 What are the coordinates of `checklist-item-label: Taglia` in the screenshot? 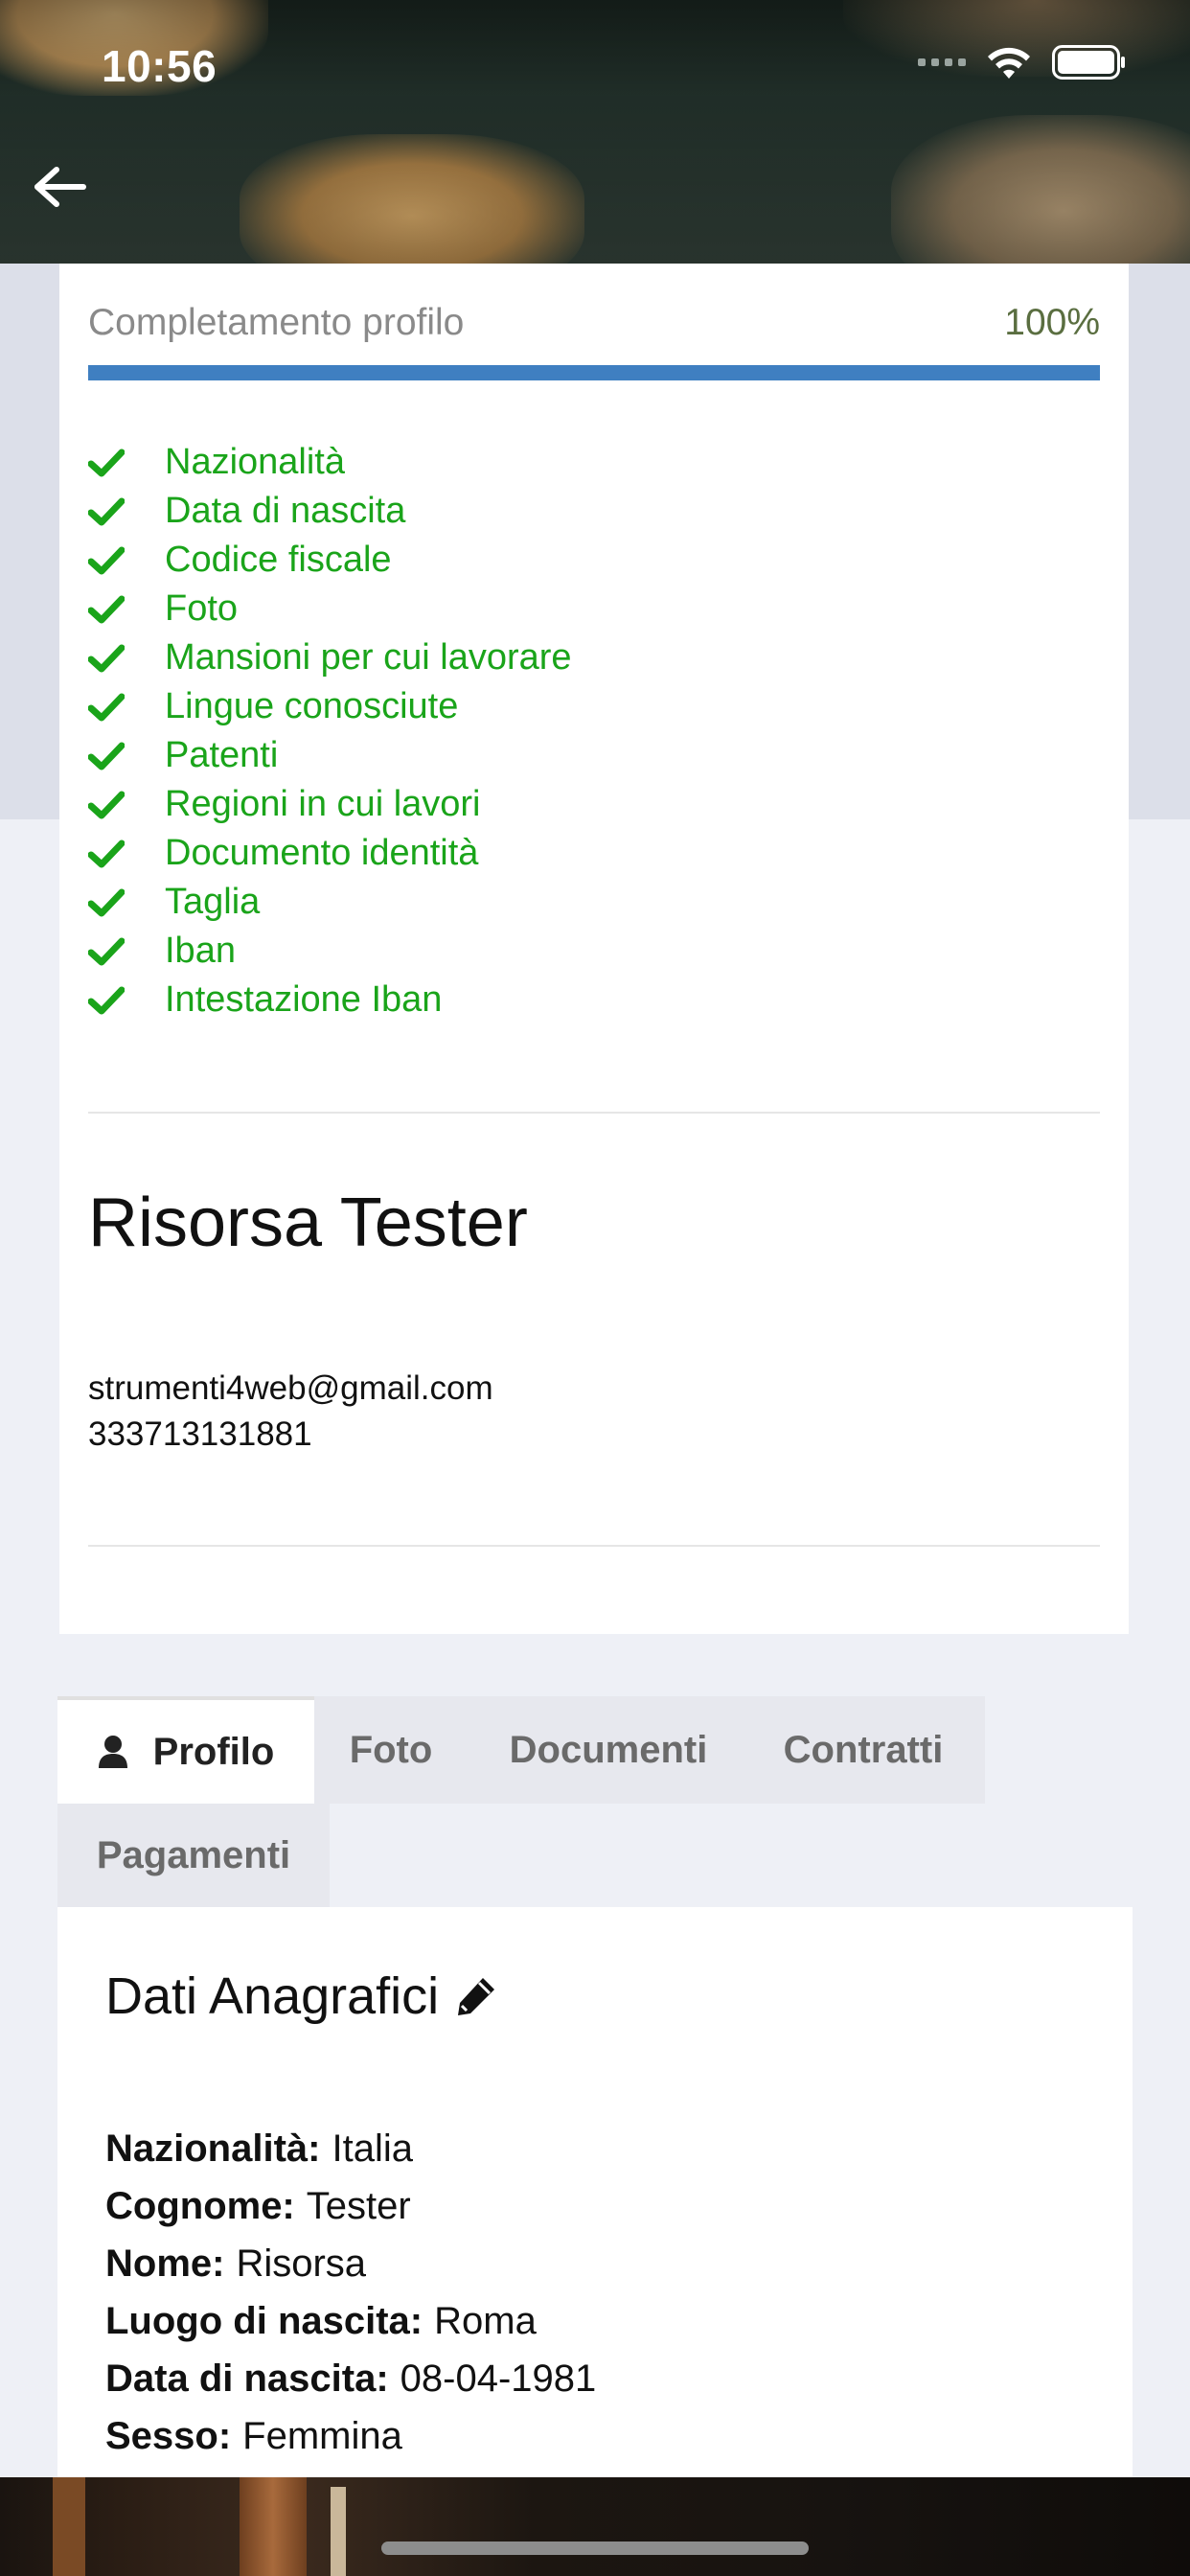 It's located at (213, 902).